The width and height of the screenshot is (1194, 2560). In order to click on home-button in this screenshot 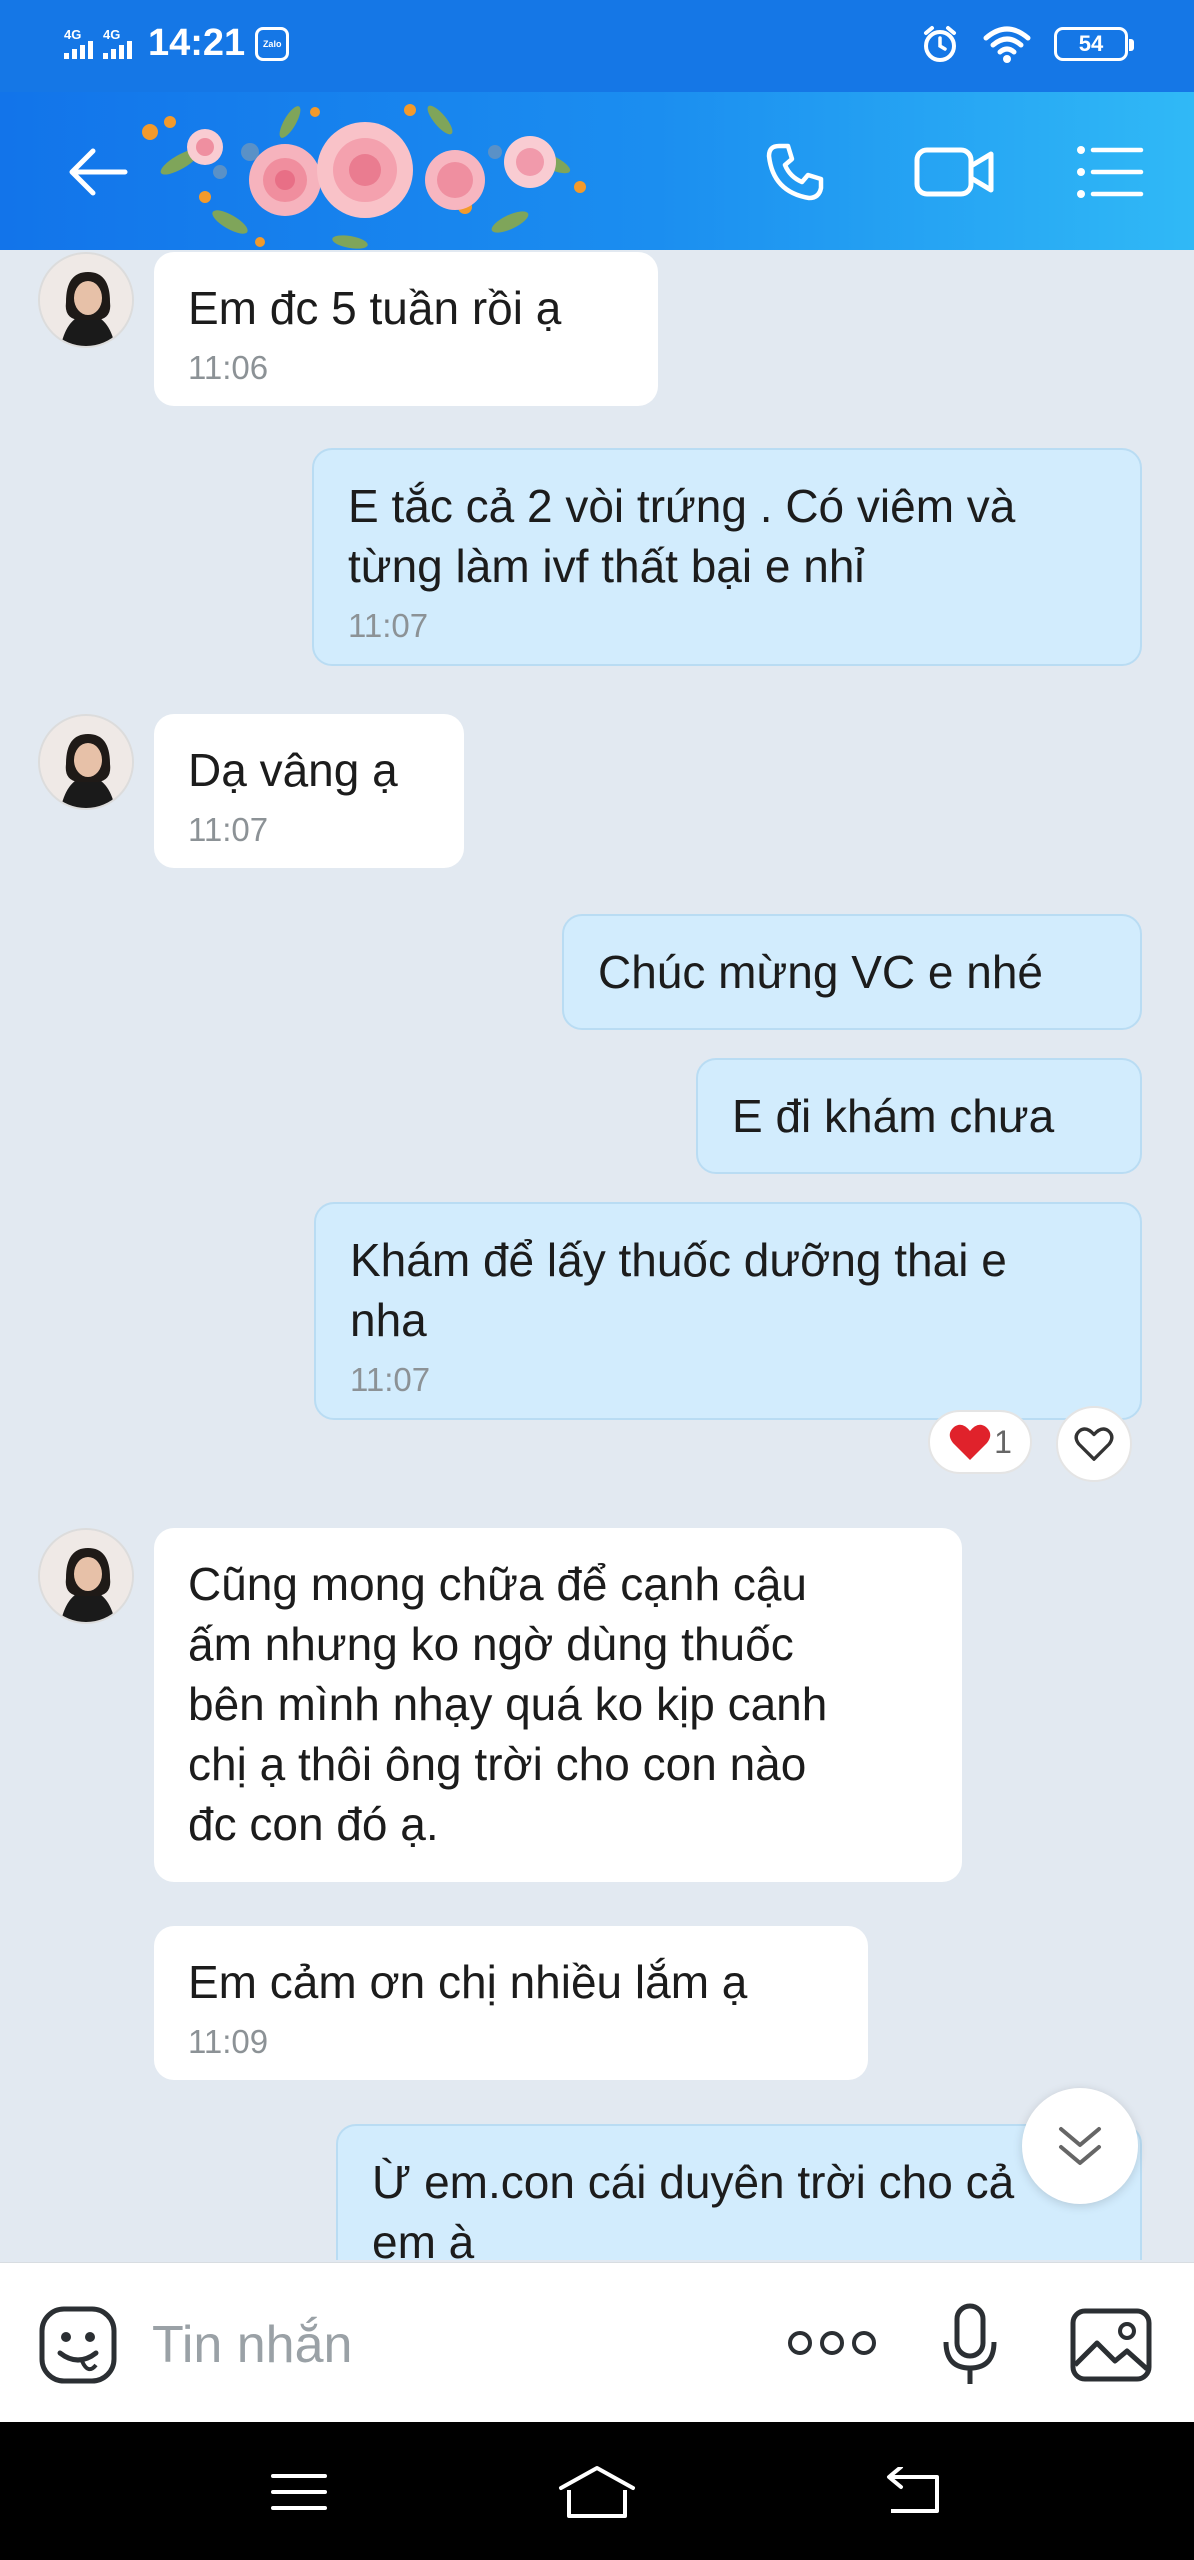, I will do `click(597, 2492)`.